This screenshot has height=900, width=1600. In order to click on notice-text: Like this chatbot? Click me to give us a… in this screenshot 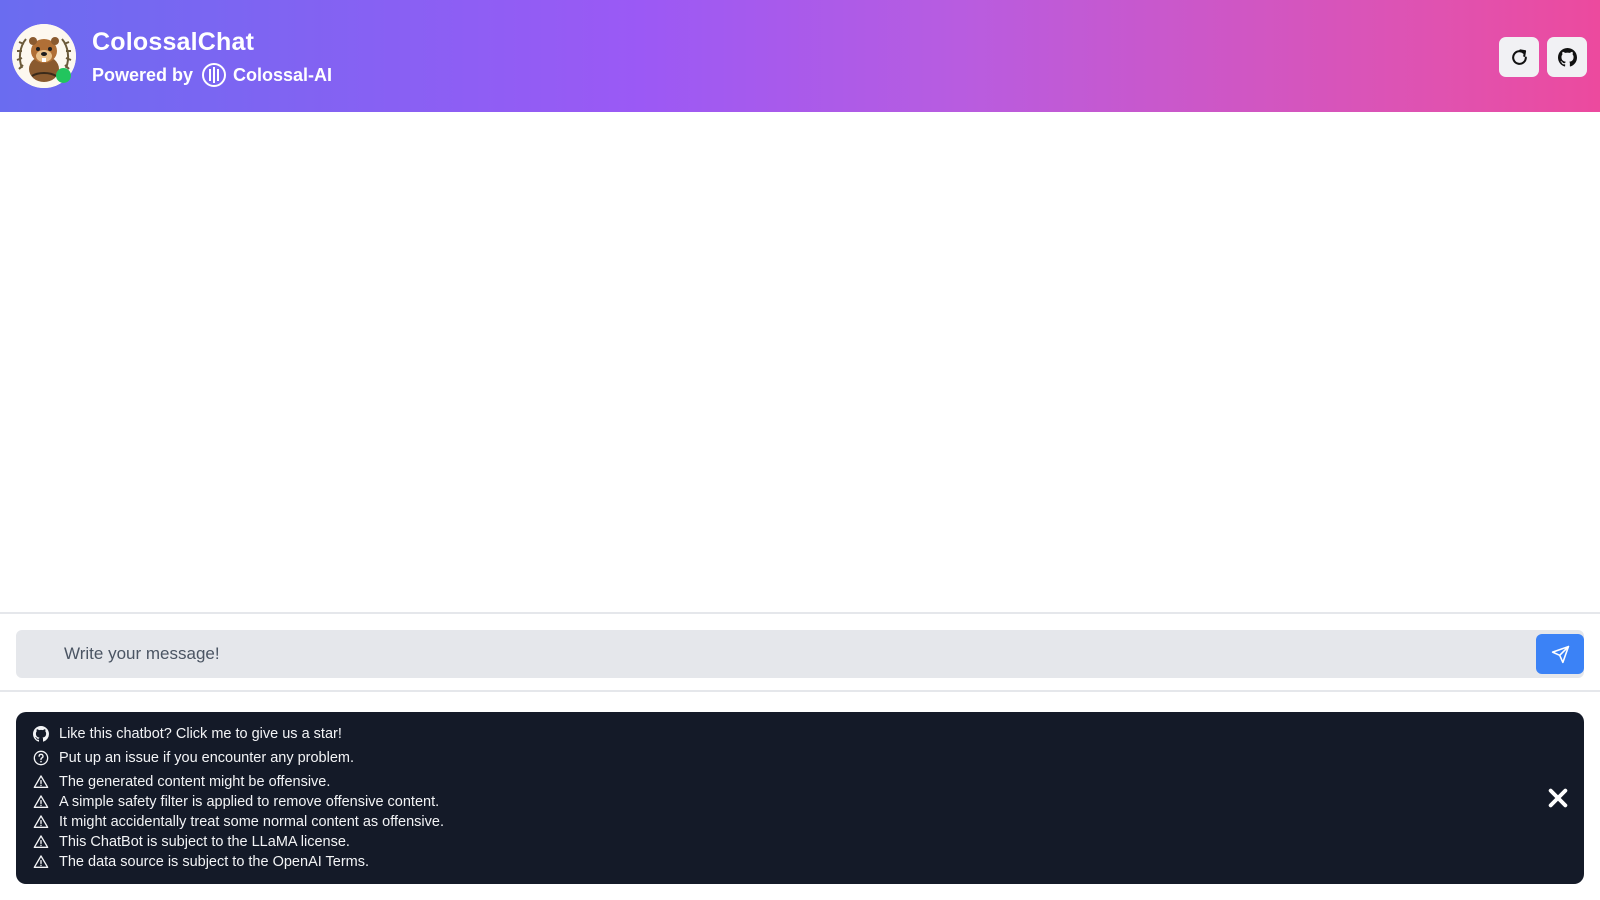, I will do `click(200, 734)`.